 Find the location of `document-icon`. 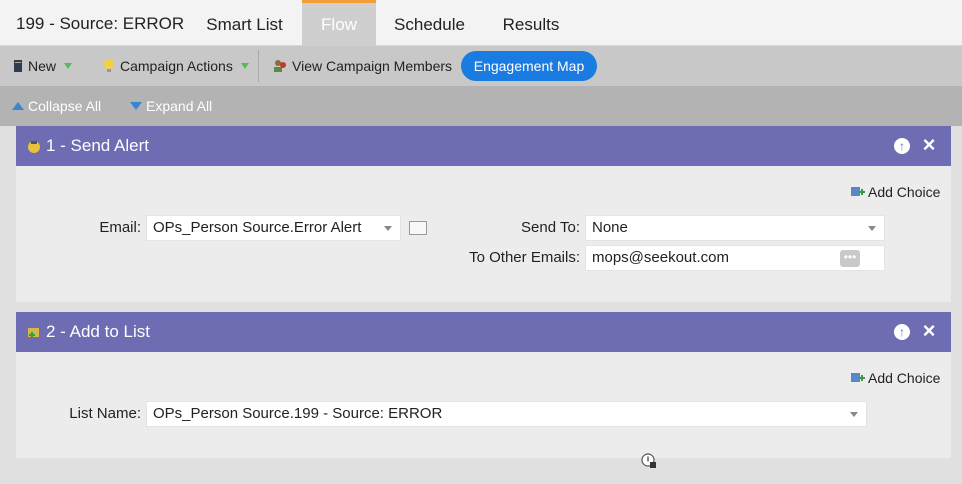

document-icon is located at coordinates (18, 66).